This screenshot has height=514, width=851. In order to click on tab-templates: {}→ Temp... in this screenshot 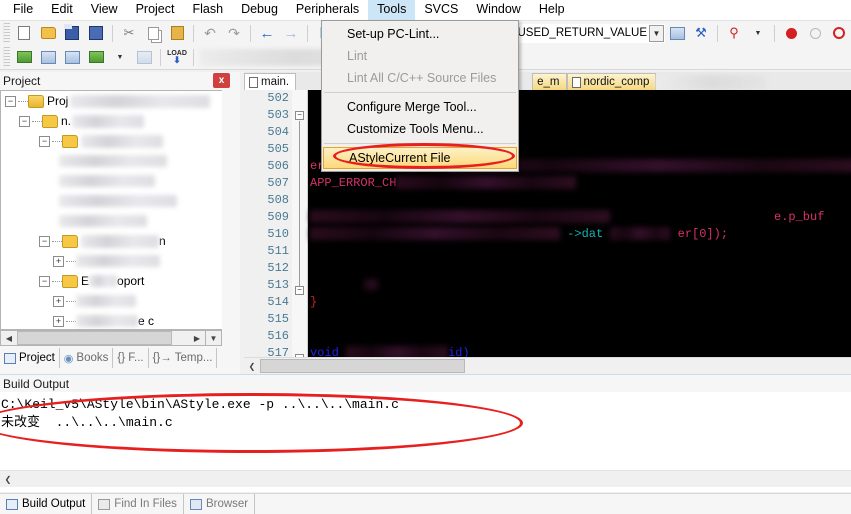, I will do `click(183, 358)`.